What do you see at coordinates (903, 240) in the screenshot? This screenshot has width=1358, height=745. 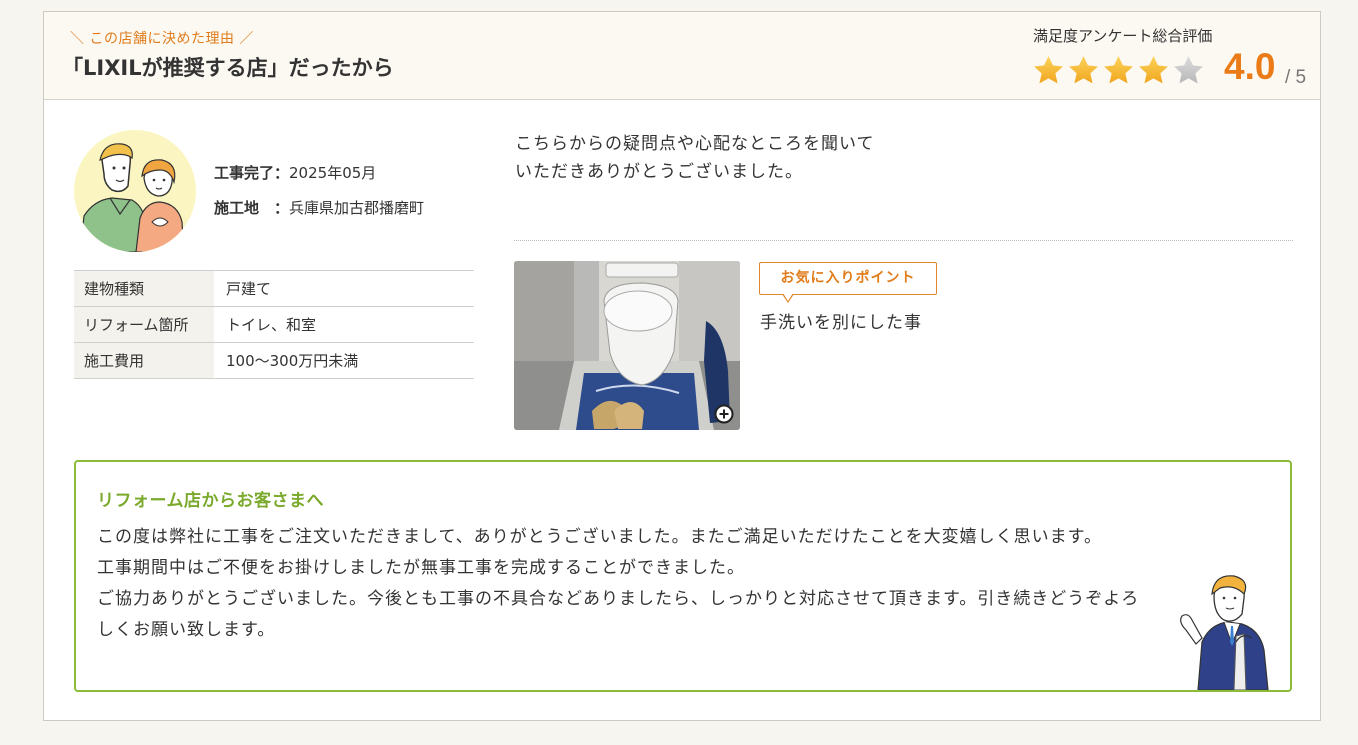 I see `divider` at bounding box center [903, 240].